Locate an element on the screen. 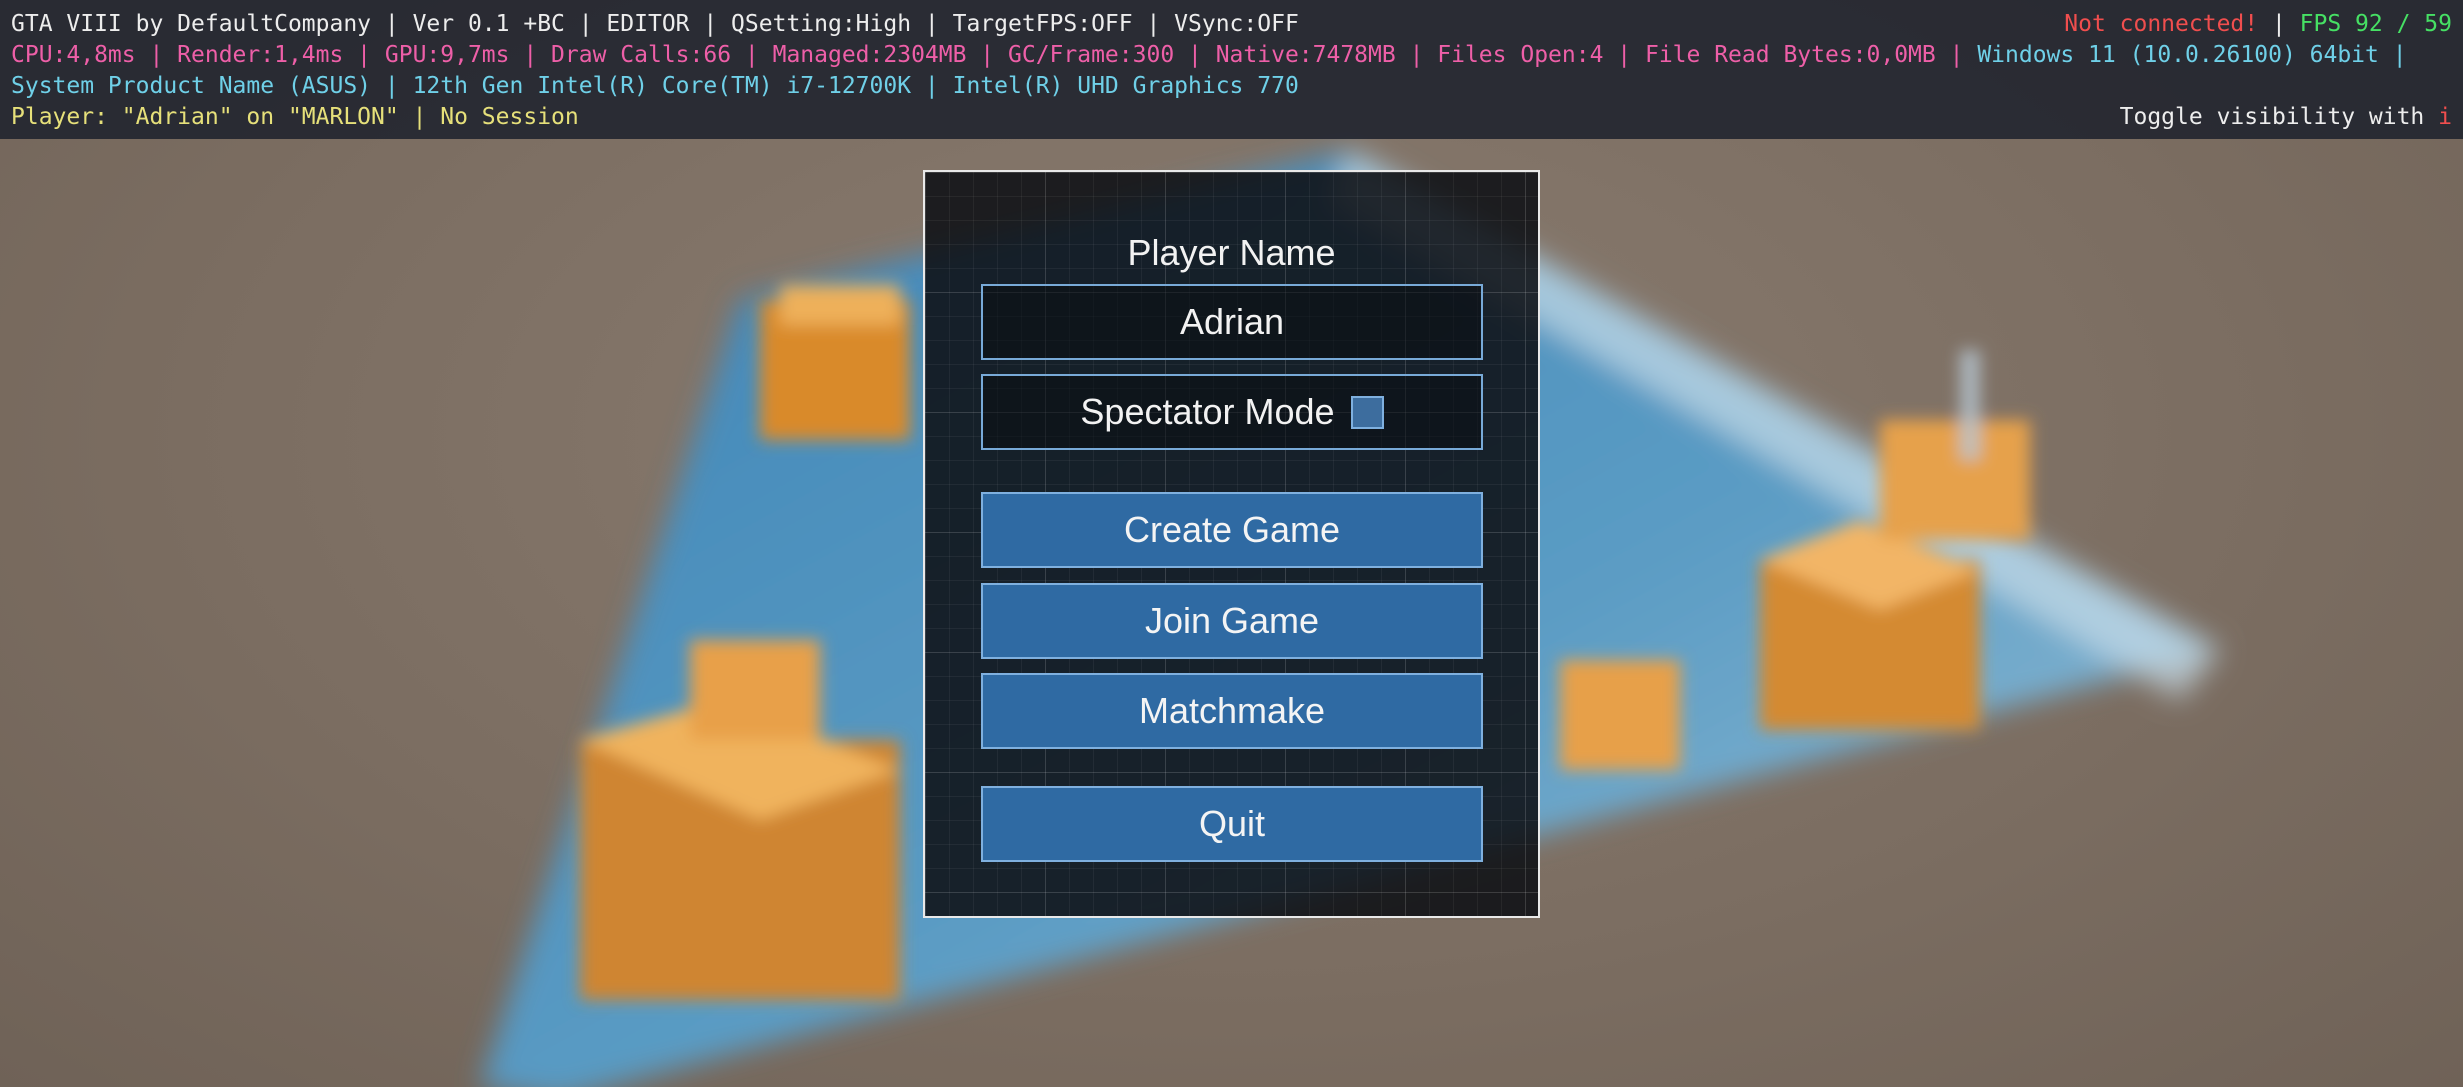 Image resolution: width=2463 pixels, height=1087 pixels. join-game-button: Join Game is located at coordinates (1232, 621).